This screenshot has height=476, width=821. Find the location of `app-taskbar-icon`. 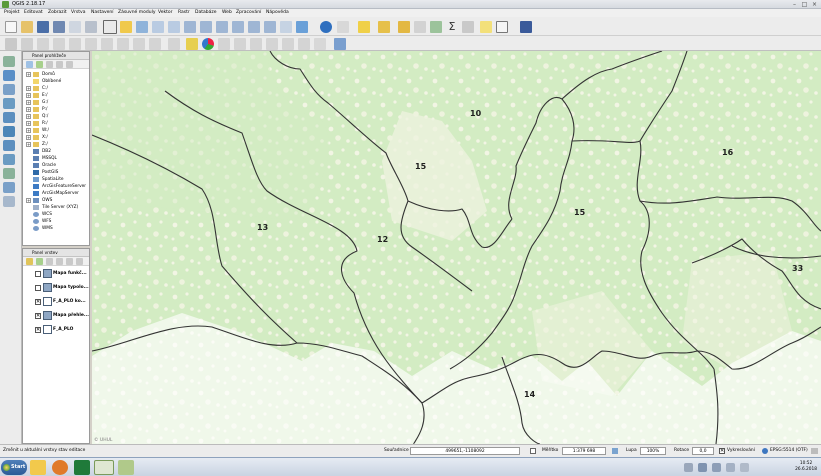

app-taskbar-icon is located at coordinates (126, 467).